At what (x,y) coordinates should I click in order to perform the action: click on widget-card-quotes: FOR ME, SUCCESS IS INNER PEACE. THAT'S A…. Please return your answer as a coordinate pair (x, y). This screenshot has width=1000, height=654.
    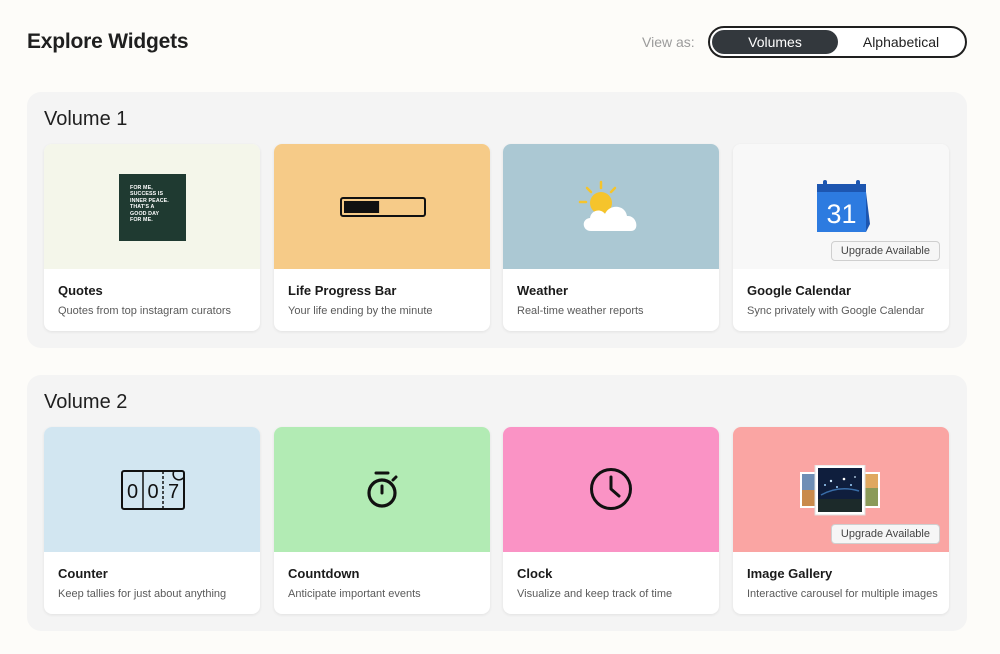
    Looking at the image, I should click on (152, 237).